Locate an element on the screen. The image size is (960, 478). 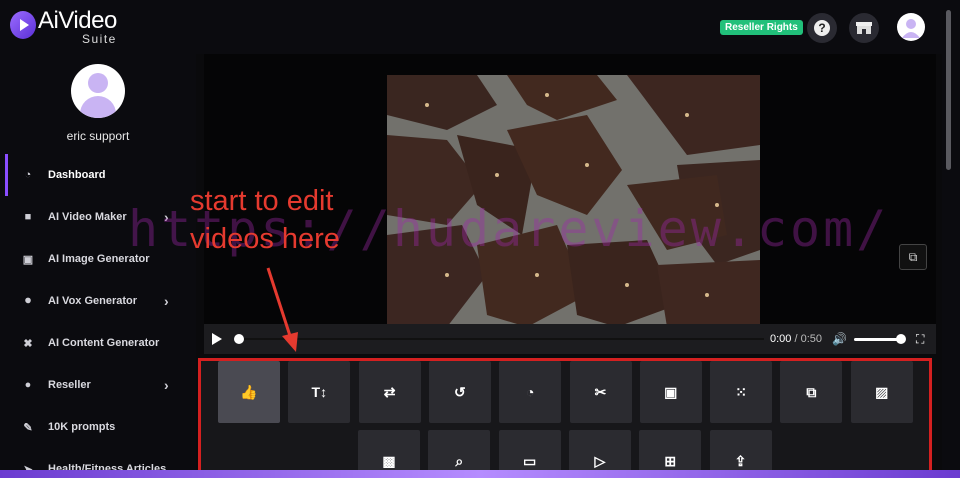
annotation-text: start to edit videos here is located at coordinates (265, 220).